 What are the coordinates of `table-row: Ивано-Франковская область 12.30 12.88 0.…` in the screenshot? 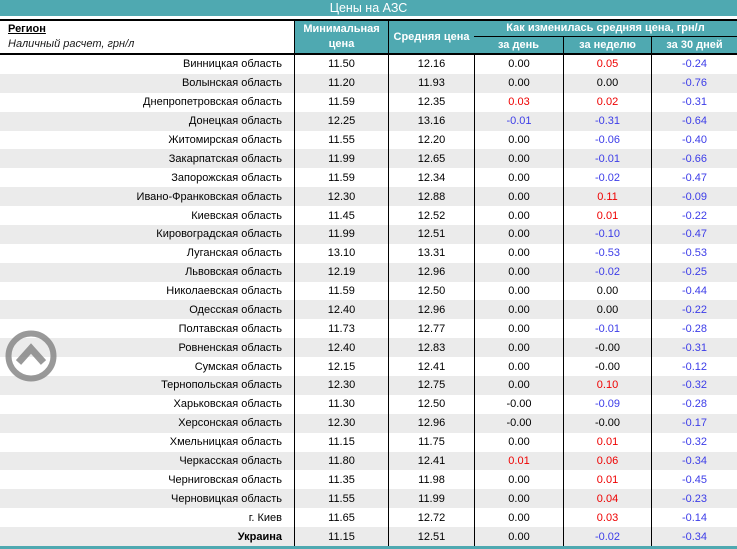 It's located at (368, 197).